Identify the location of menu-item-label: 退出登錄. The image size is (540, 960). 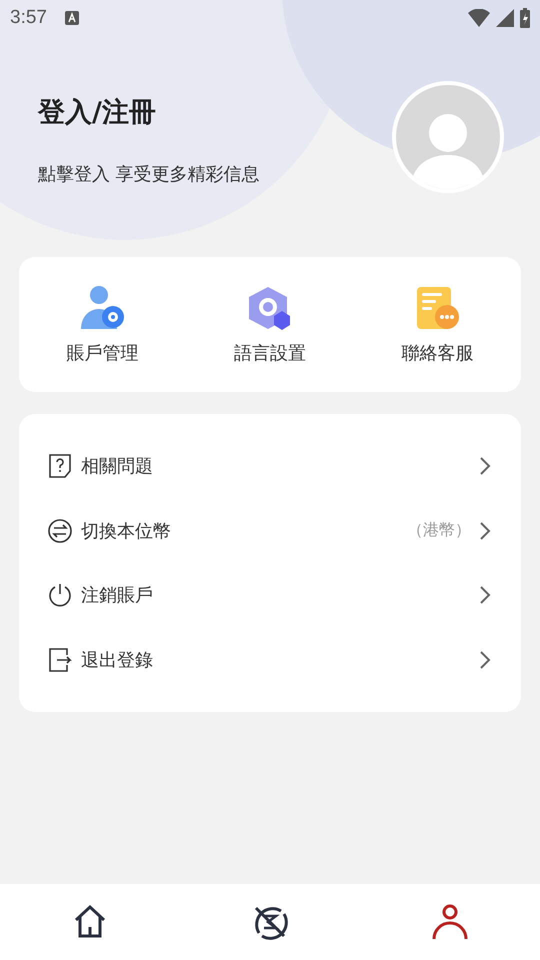
(276, 660).